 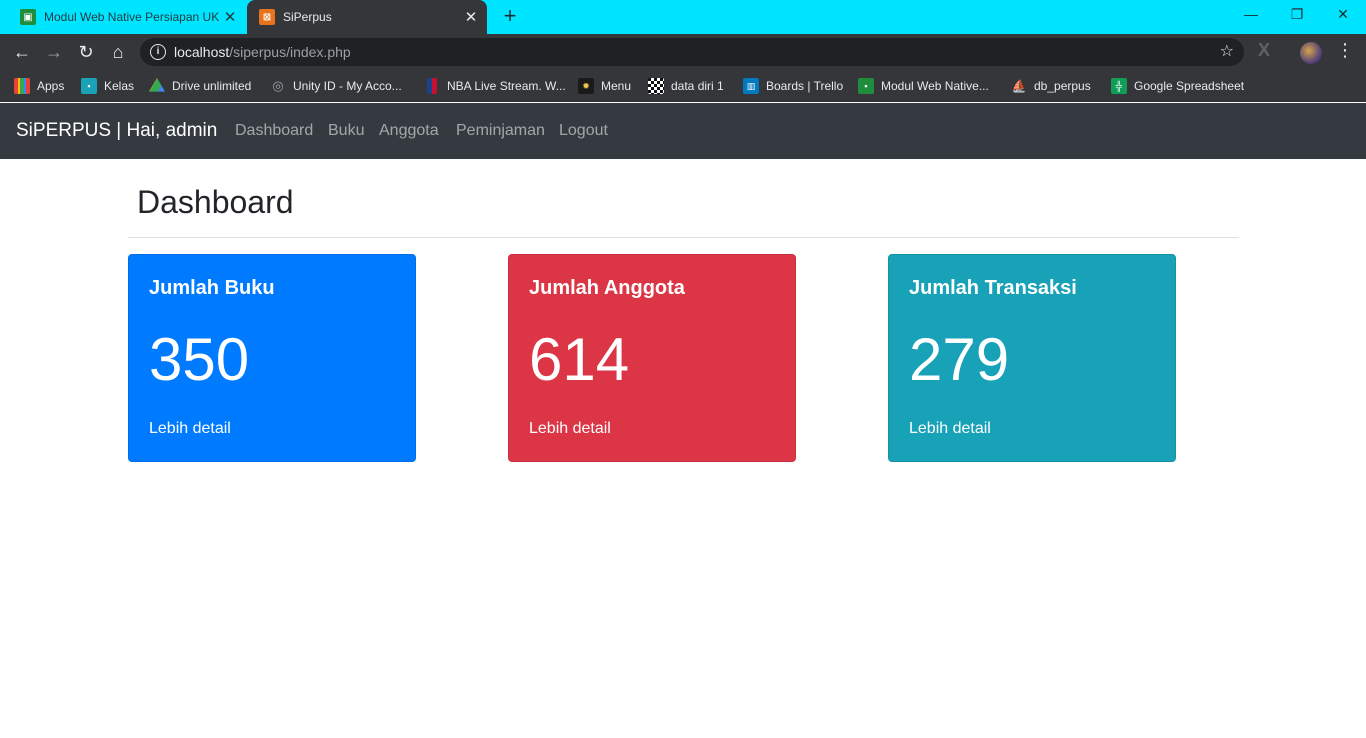 What do you see at coordinates (697, 86) in the screenshot?
I see `bookmark-label: data diri 1` at bounding box center [697, 86].